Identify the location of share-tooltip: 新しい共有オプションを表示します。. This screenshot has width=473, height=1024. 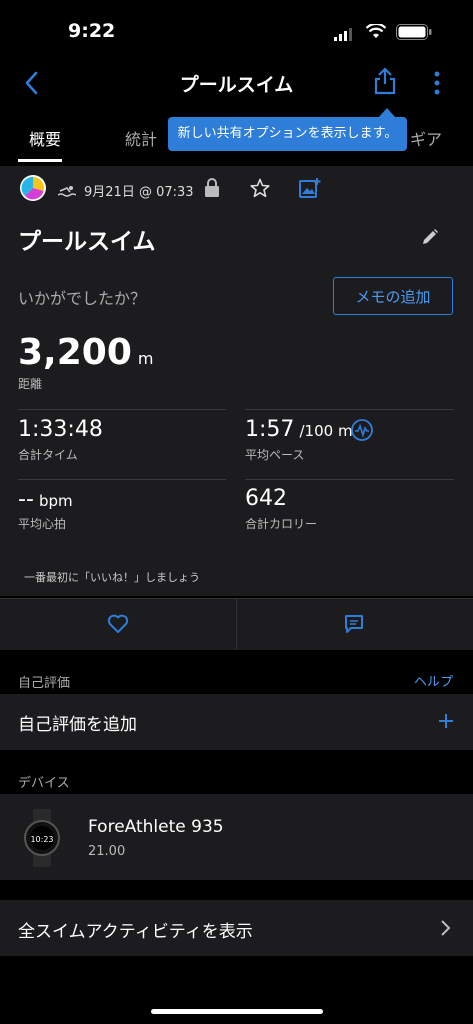
(287, 134).